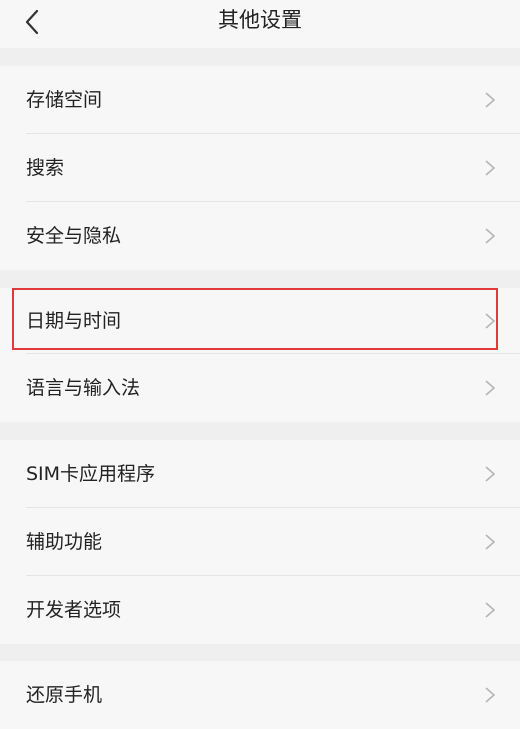 The width and height of the screenshot is (520, 729). Describe the element at coordinates (260, 100) in the screenshot. I see `settings-item-storage: 存储空间` at that location.